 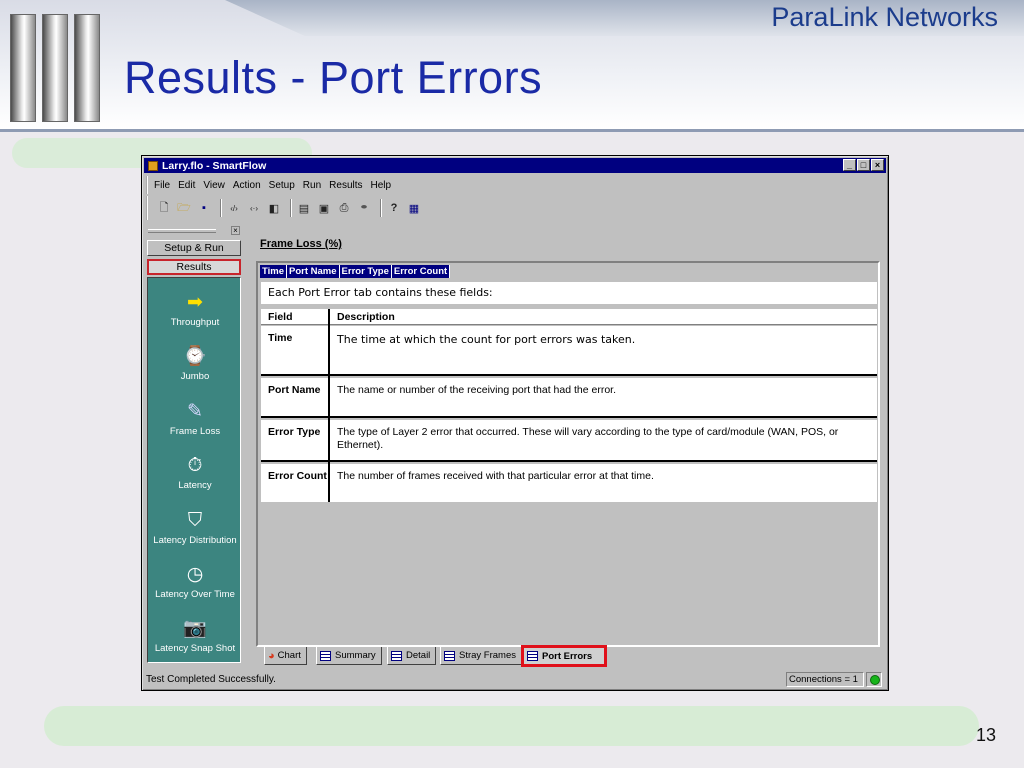 I want to click on column-header-port-name: Port Name, so click(x=313, y=271).